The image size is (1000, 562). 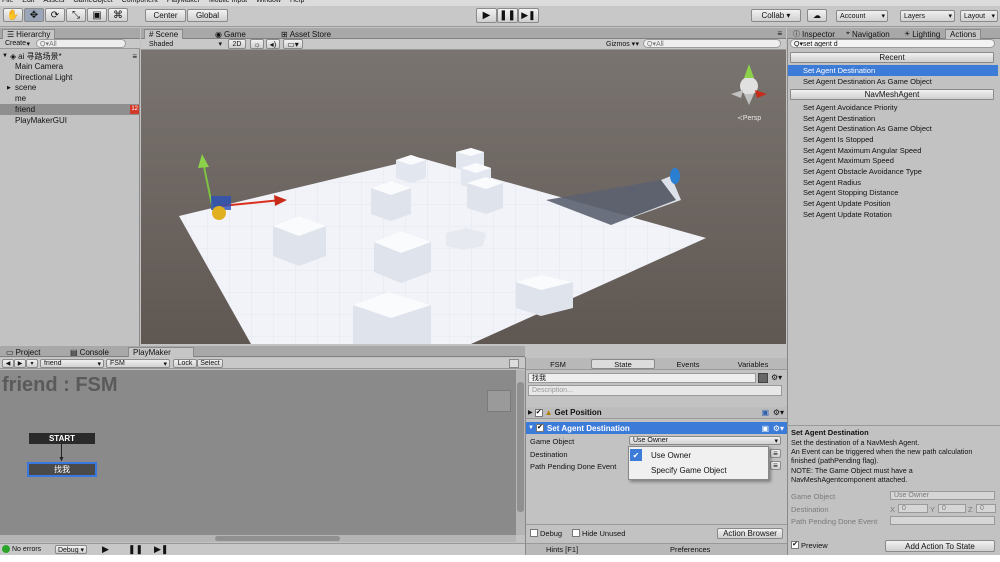 What do you see at coordinates (656, 413) in the screenshot?
I see `action-get-position-row: ▶ ✔ ▲ Get Position ▣ ⚙▾` at bounding box center [656, 413].